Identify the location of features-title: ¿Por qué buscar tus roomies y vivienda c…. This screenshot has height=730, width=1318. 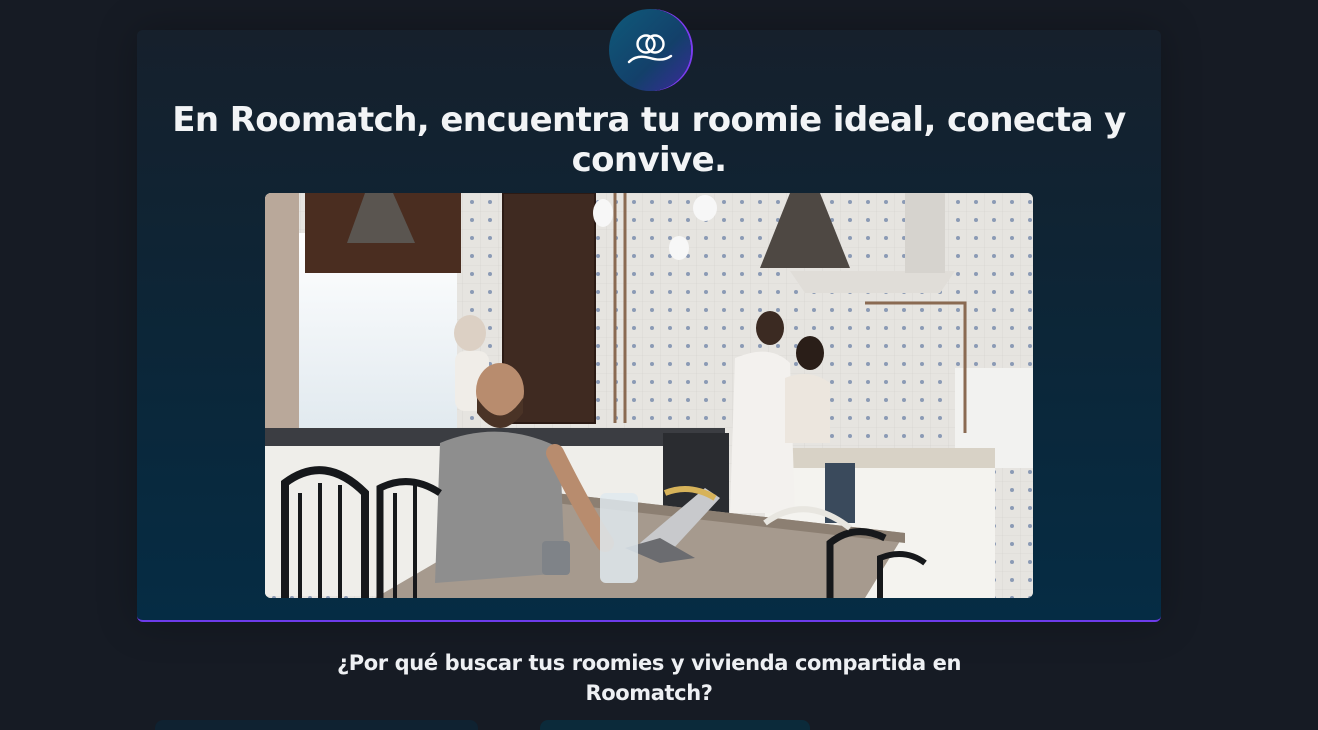
(649, 678).